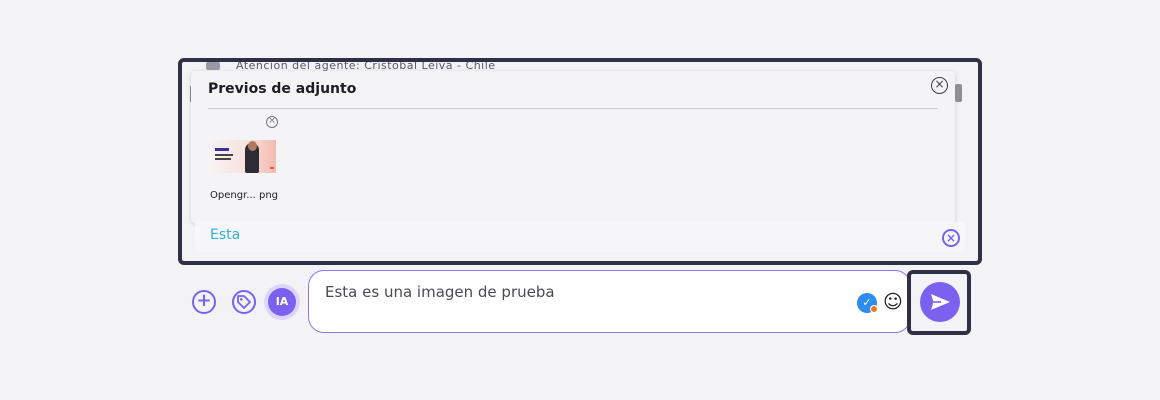 This screenshot has height=400, width=1160. I want to click on tag-button, so click(244, 302).